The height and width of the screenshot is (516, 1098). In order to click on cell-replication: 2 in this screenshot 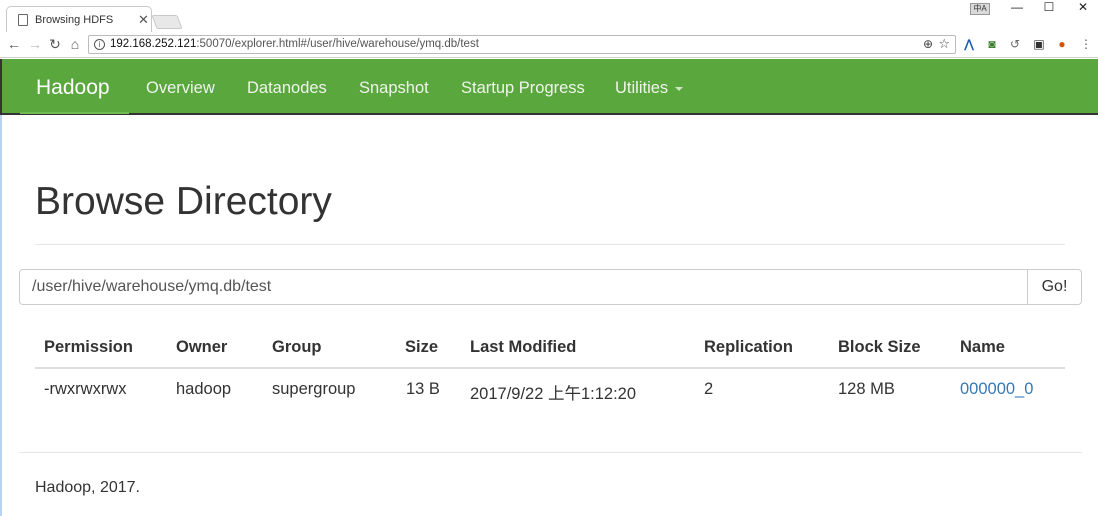, I will do `click(709, 389)`.